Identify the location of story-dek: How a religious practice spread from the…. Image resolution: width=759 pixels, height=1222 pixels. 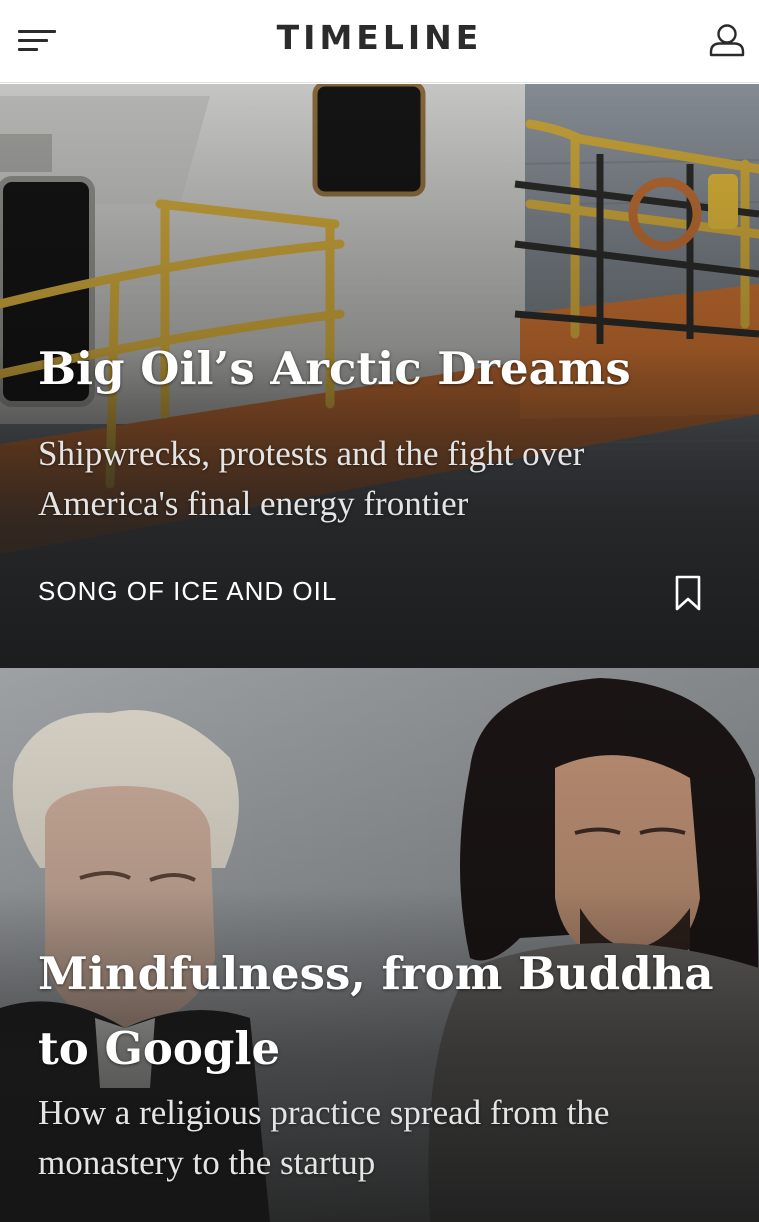
(324, 1137).